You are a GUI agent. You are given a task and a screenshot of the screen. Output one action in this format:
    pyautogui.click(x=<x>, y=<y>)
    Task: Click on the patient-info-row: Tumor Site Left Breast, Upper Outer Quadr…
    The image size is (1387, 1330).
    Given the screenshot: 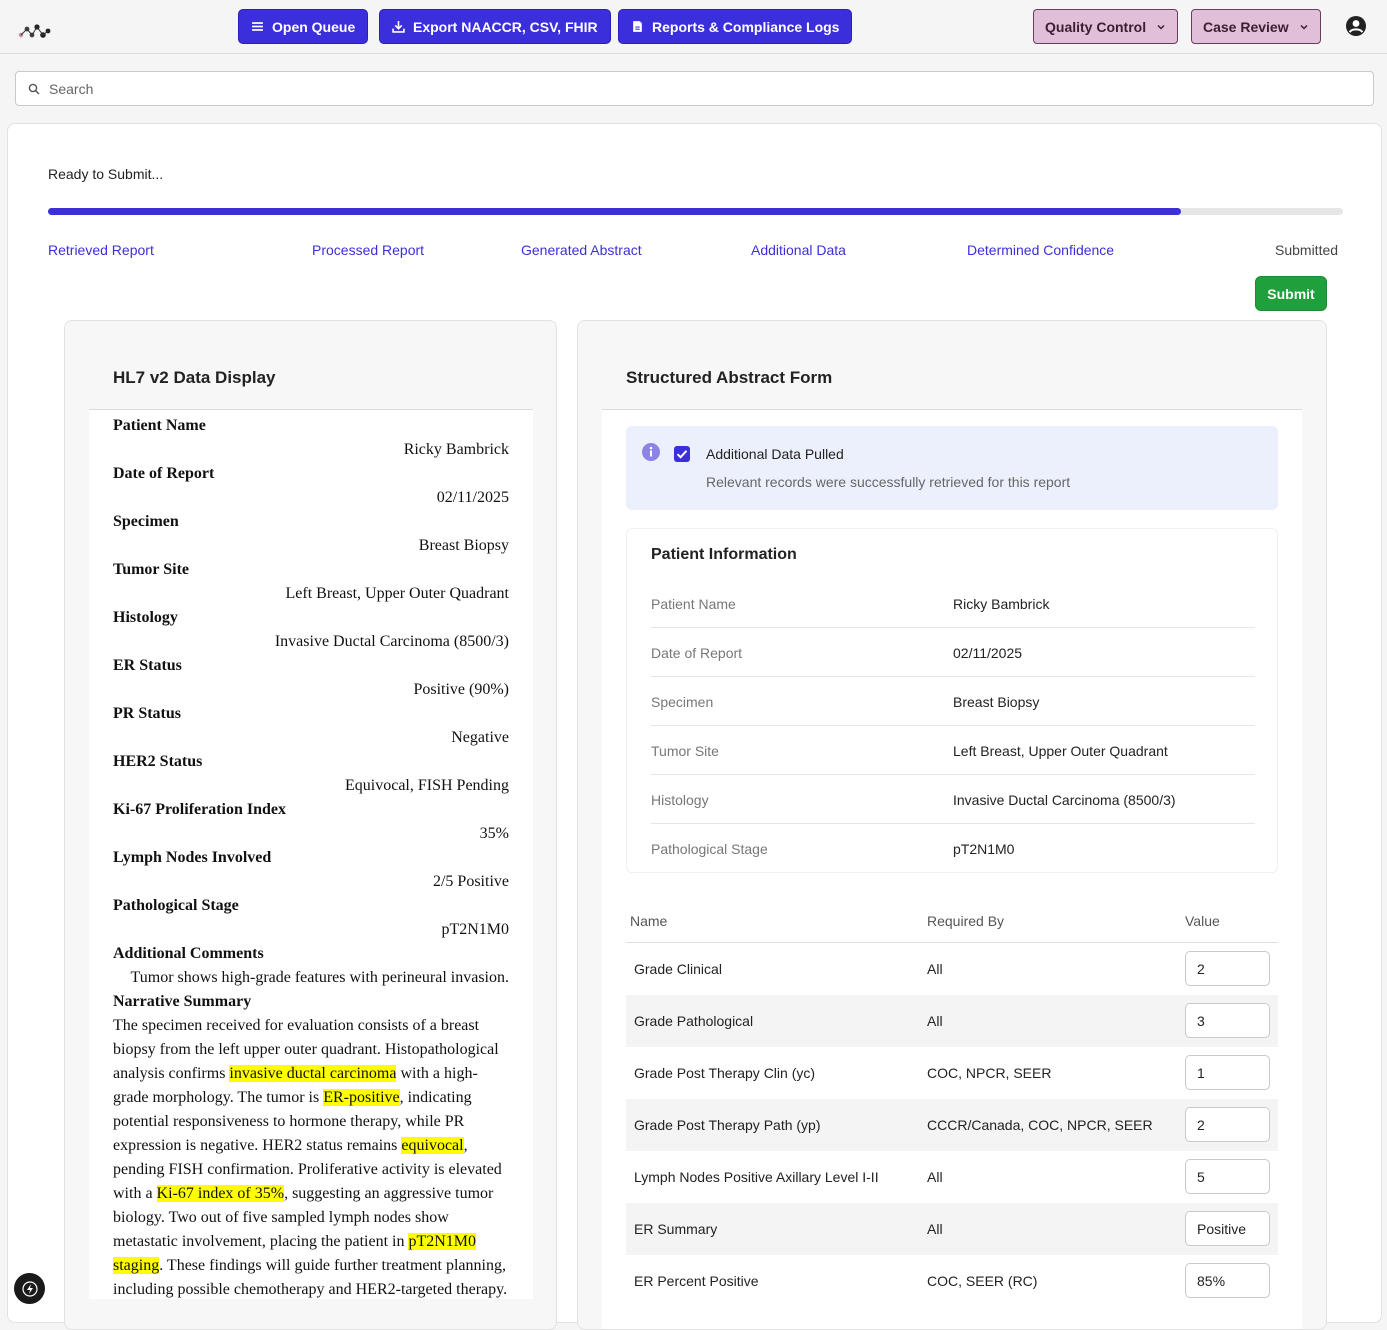 What is the action you would take?
    pyautogui.click(x=953, y=750)
    